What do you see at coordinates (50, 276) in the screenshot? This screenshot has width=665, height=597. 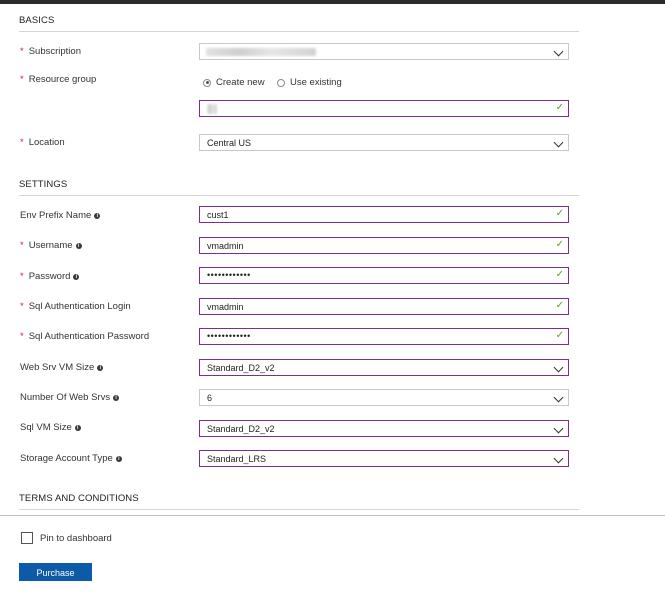 I see `password-label: * Password i` at bounding box center [50, 276].